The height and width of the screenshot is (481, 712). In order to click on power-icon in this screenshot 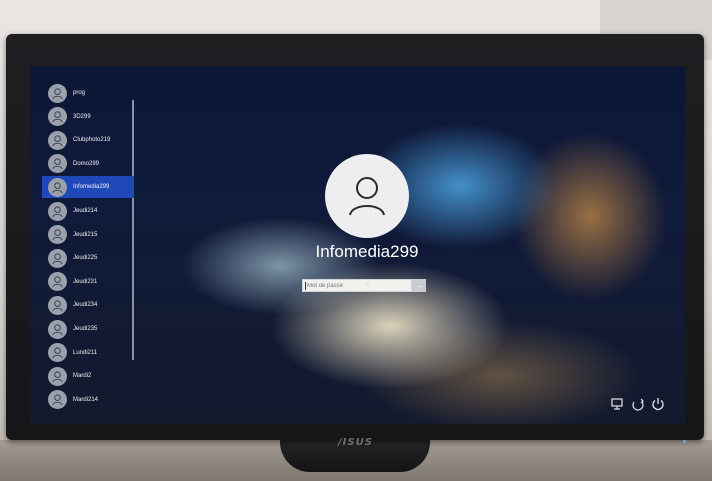, I will do `click(658, 404)`.